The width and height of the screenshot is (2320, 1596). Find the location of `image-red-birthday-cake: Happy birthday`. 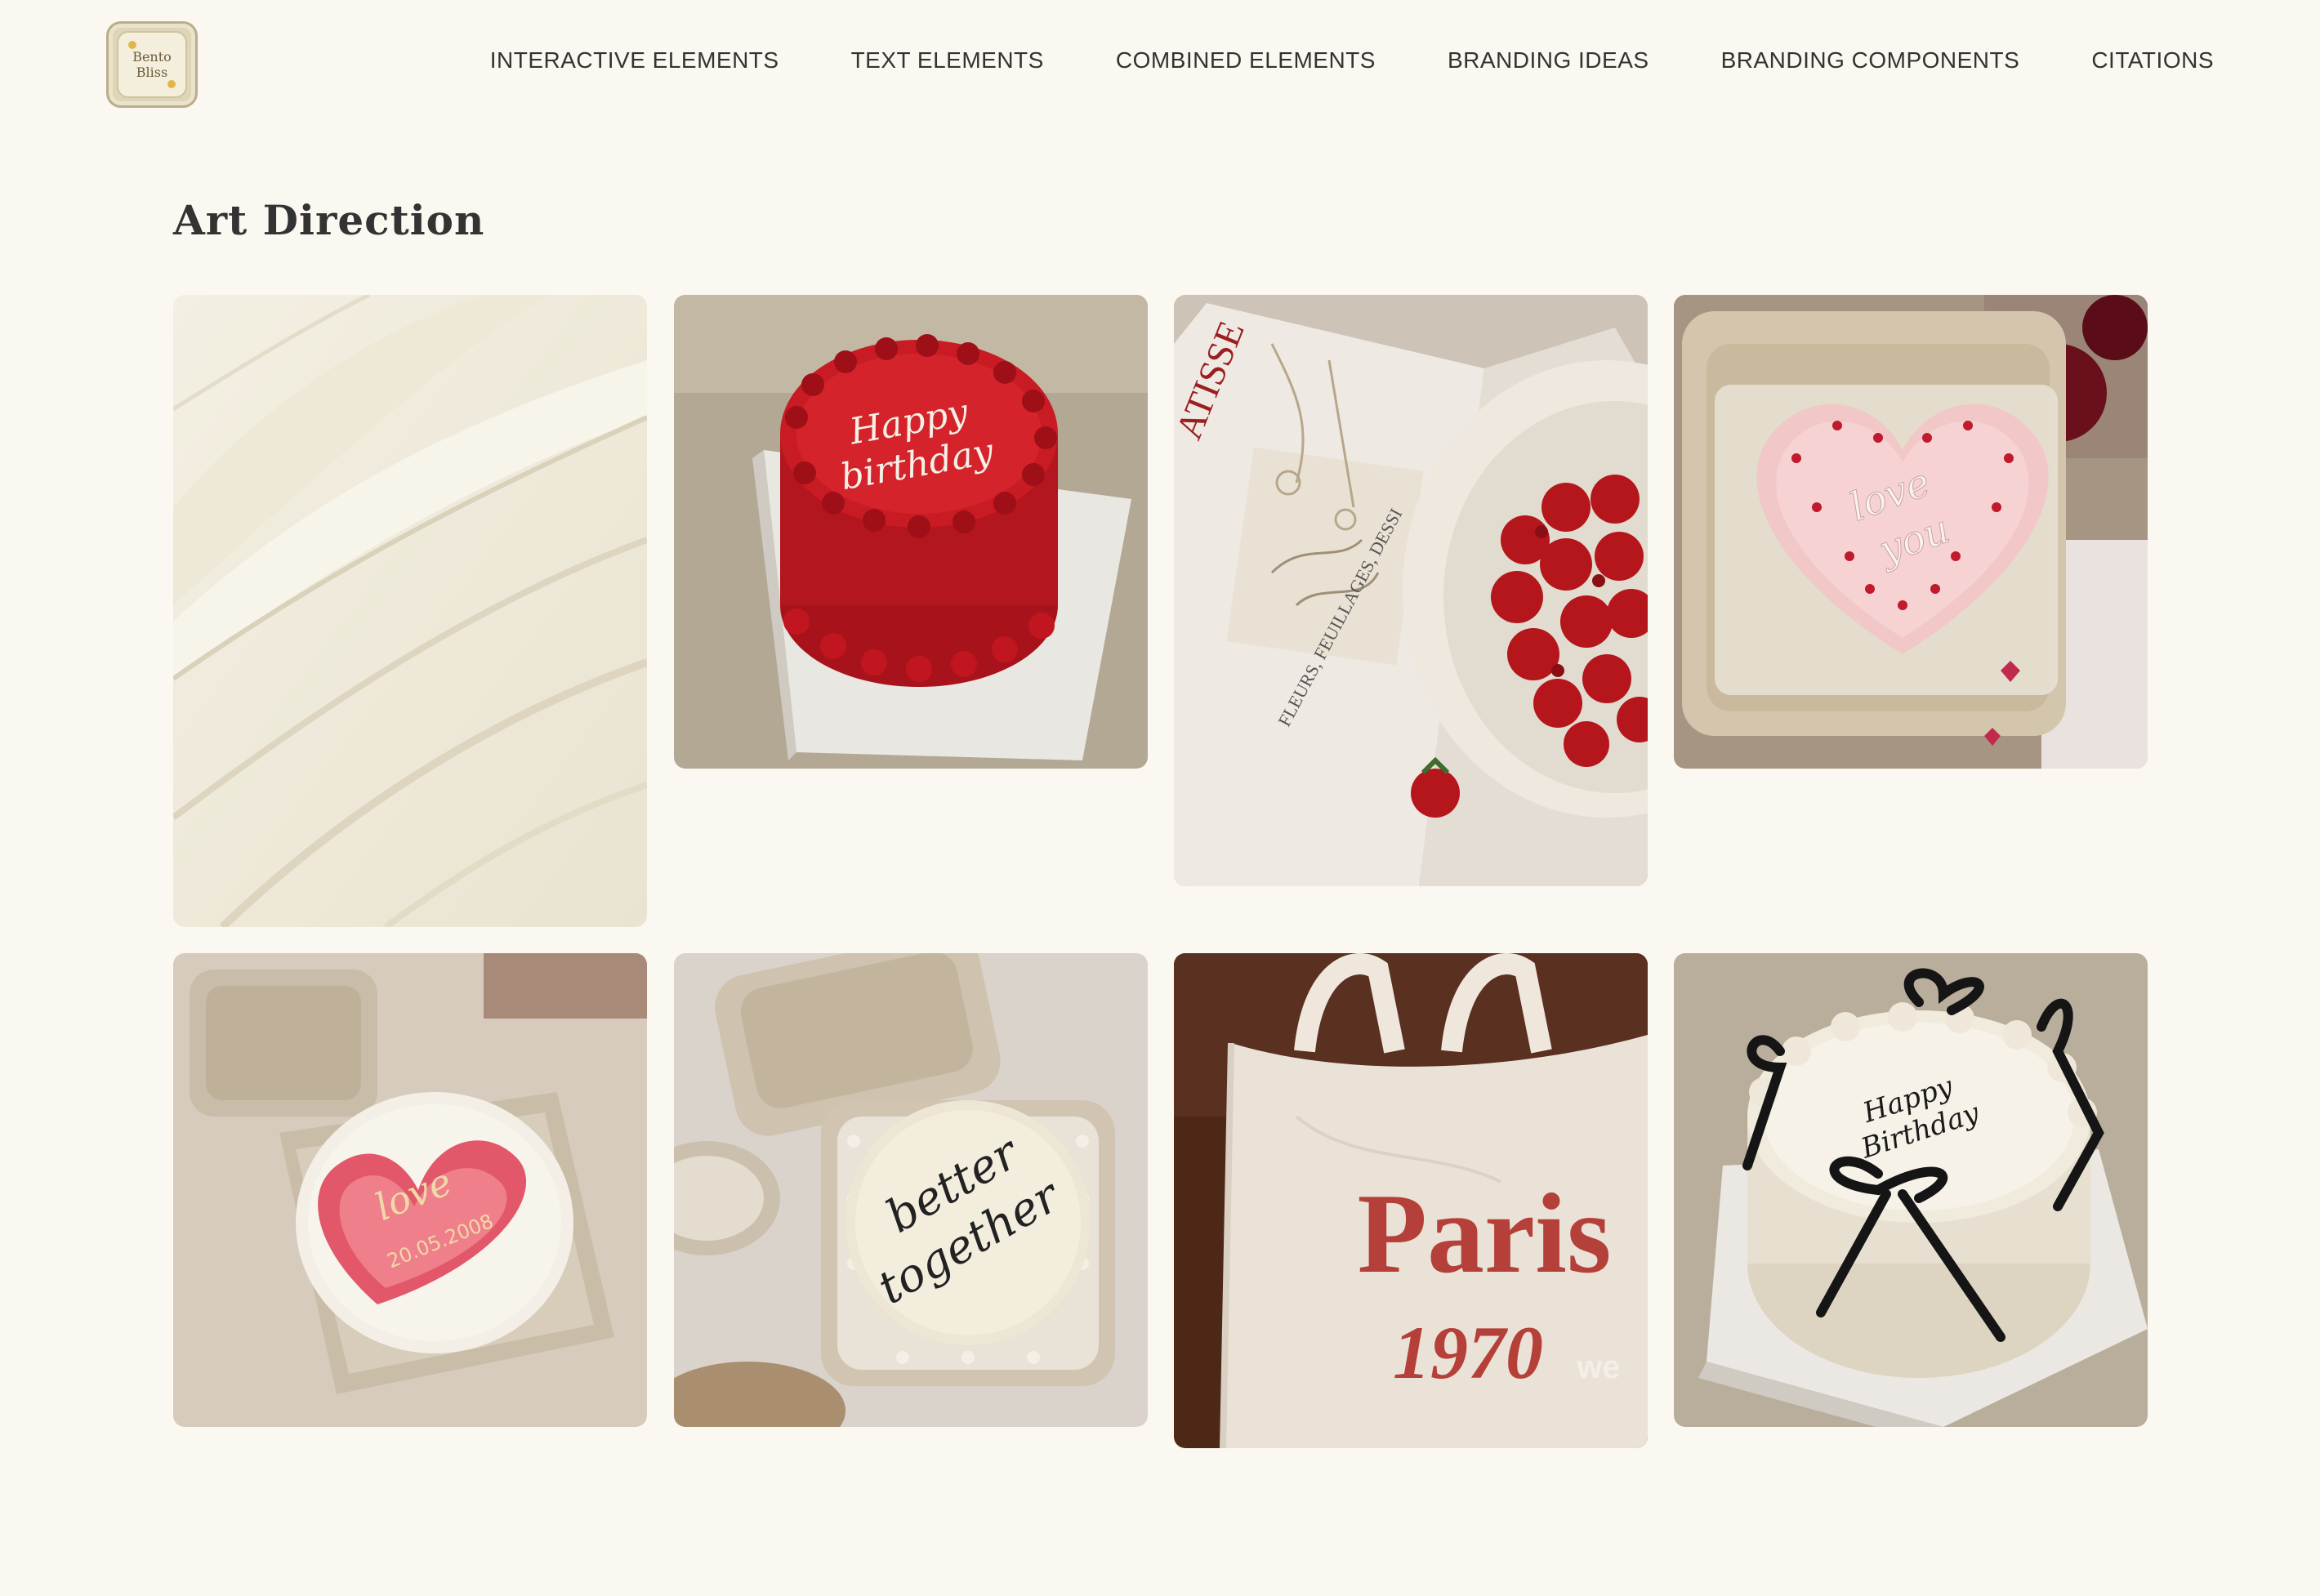

image-red-birthday-cake: Happy birthday is located at coordinates (911, 532).